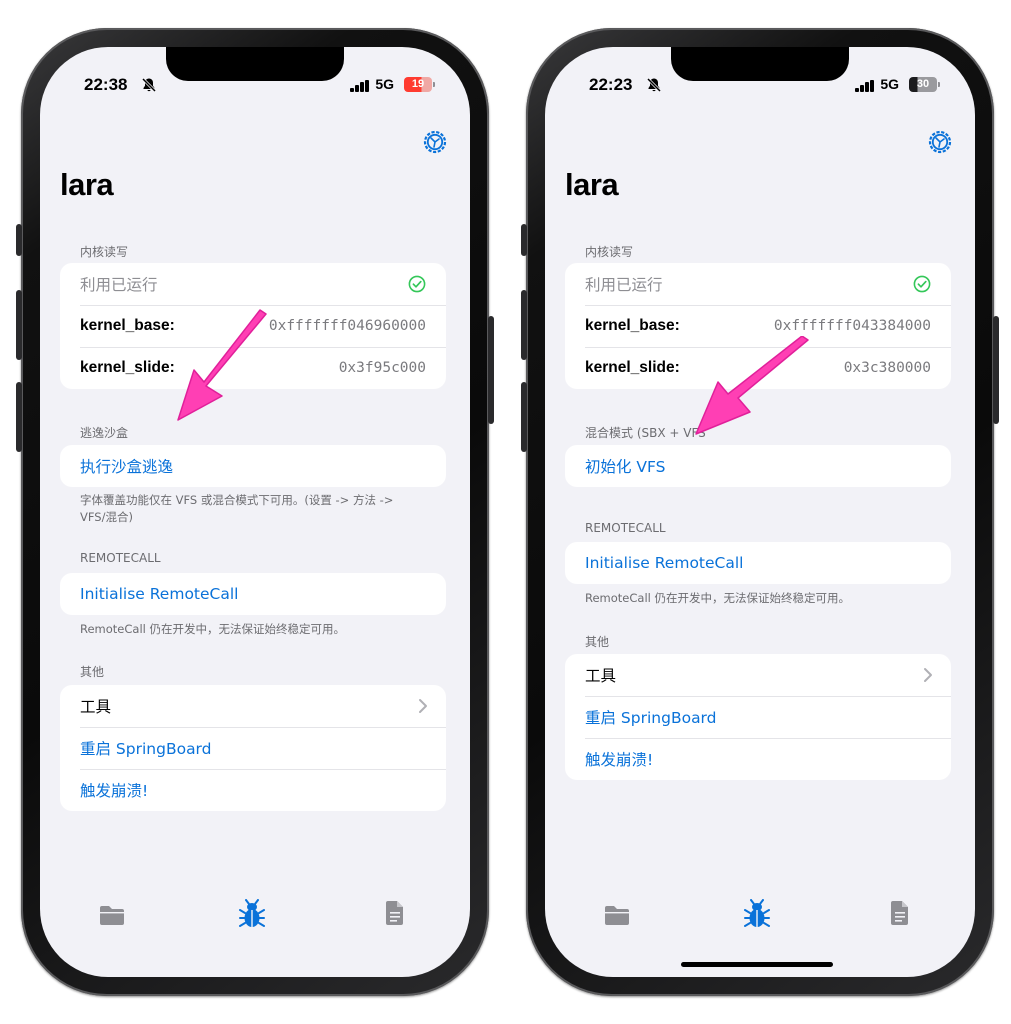 This screenshot has width=1011, height=1024. Describe the element at coordinates (104, 433) in the screenshot. I see `section-header-sandbox: 逃逸沙盒` at that location.